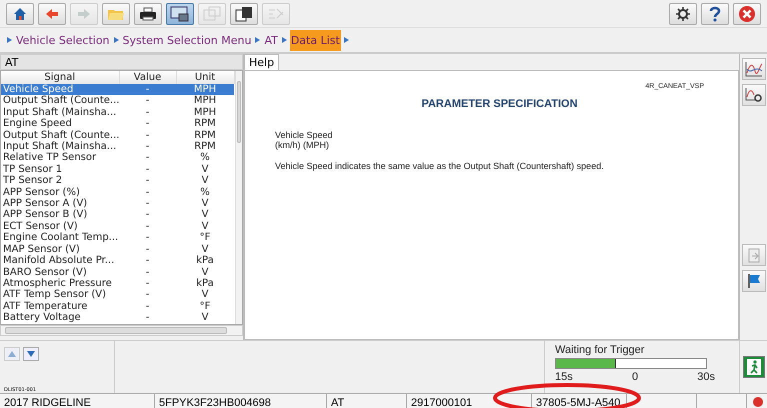 This screenshot has height=408, width=767. Describe the element at coordinates (262, 62) in the screenshot. I see `help-tab: Help` at that location.